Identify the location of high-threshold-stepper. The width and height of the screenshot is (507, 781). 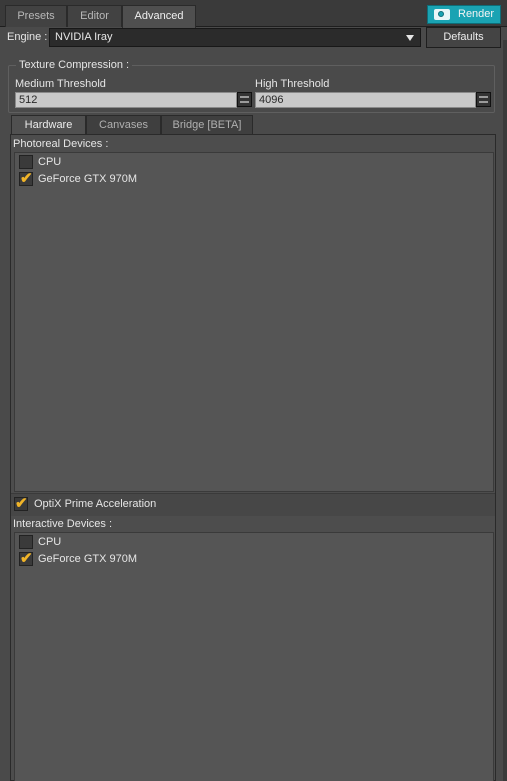
(483, 99).